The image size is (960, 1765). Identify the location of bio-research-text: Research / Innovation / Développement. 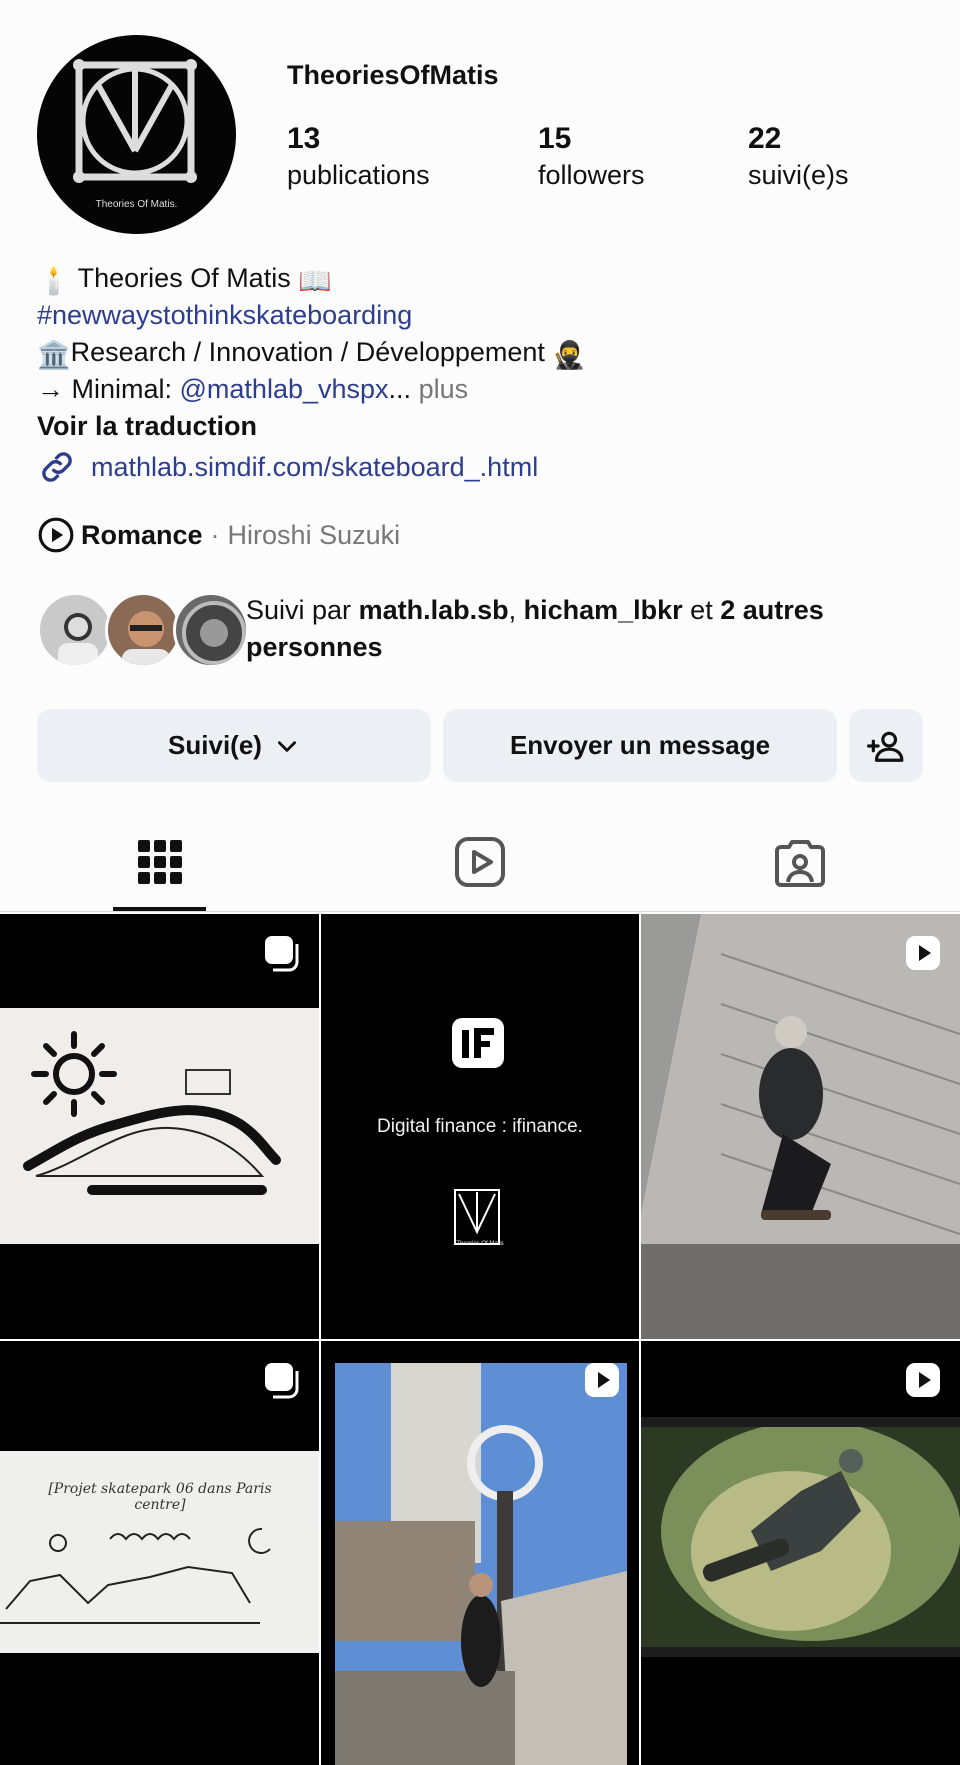
(307, 352).